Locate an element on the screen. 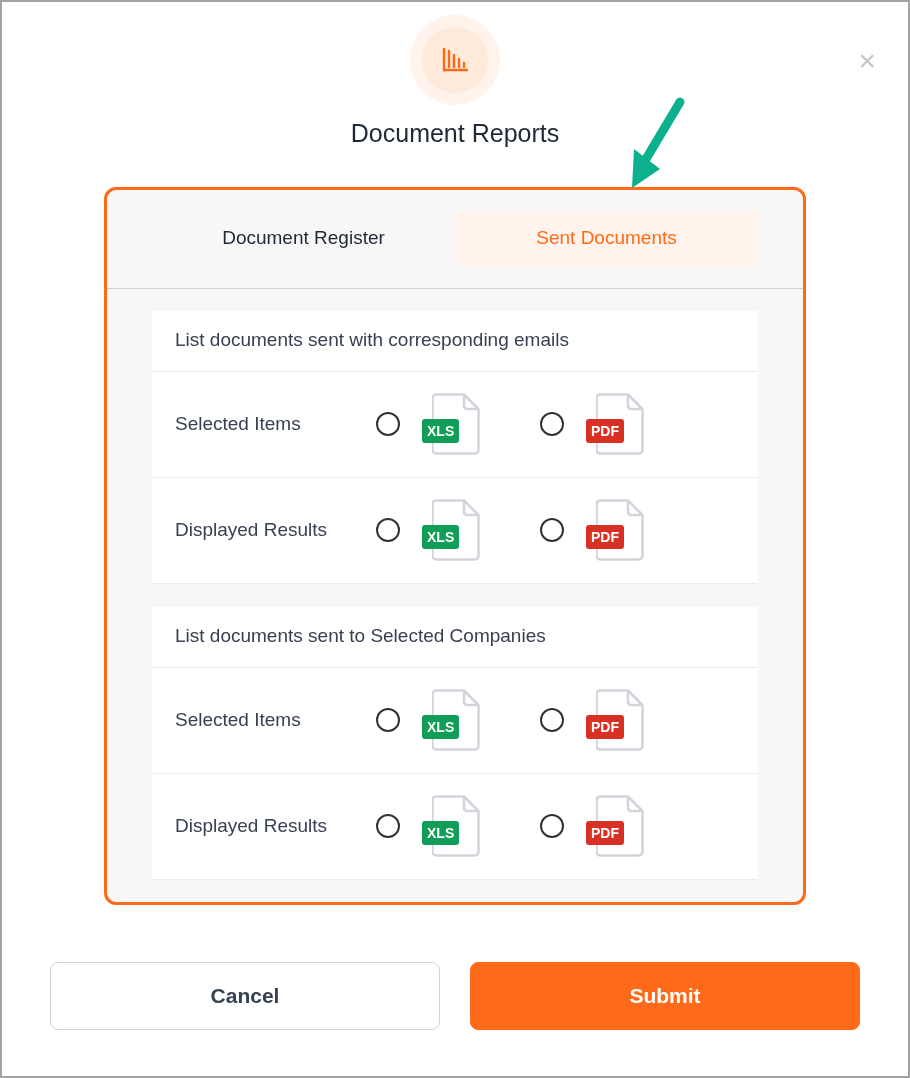  submit-button: Submit is located at coordinates (665, 995).